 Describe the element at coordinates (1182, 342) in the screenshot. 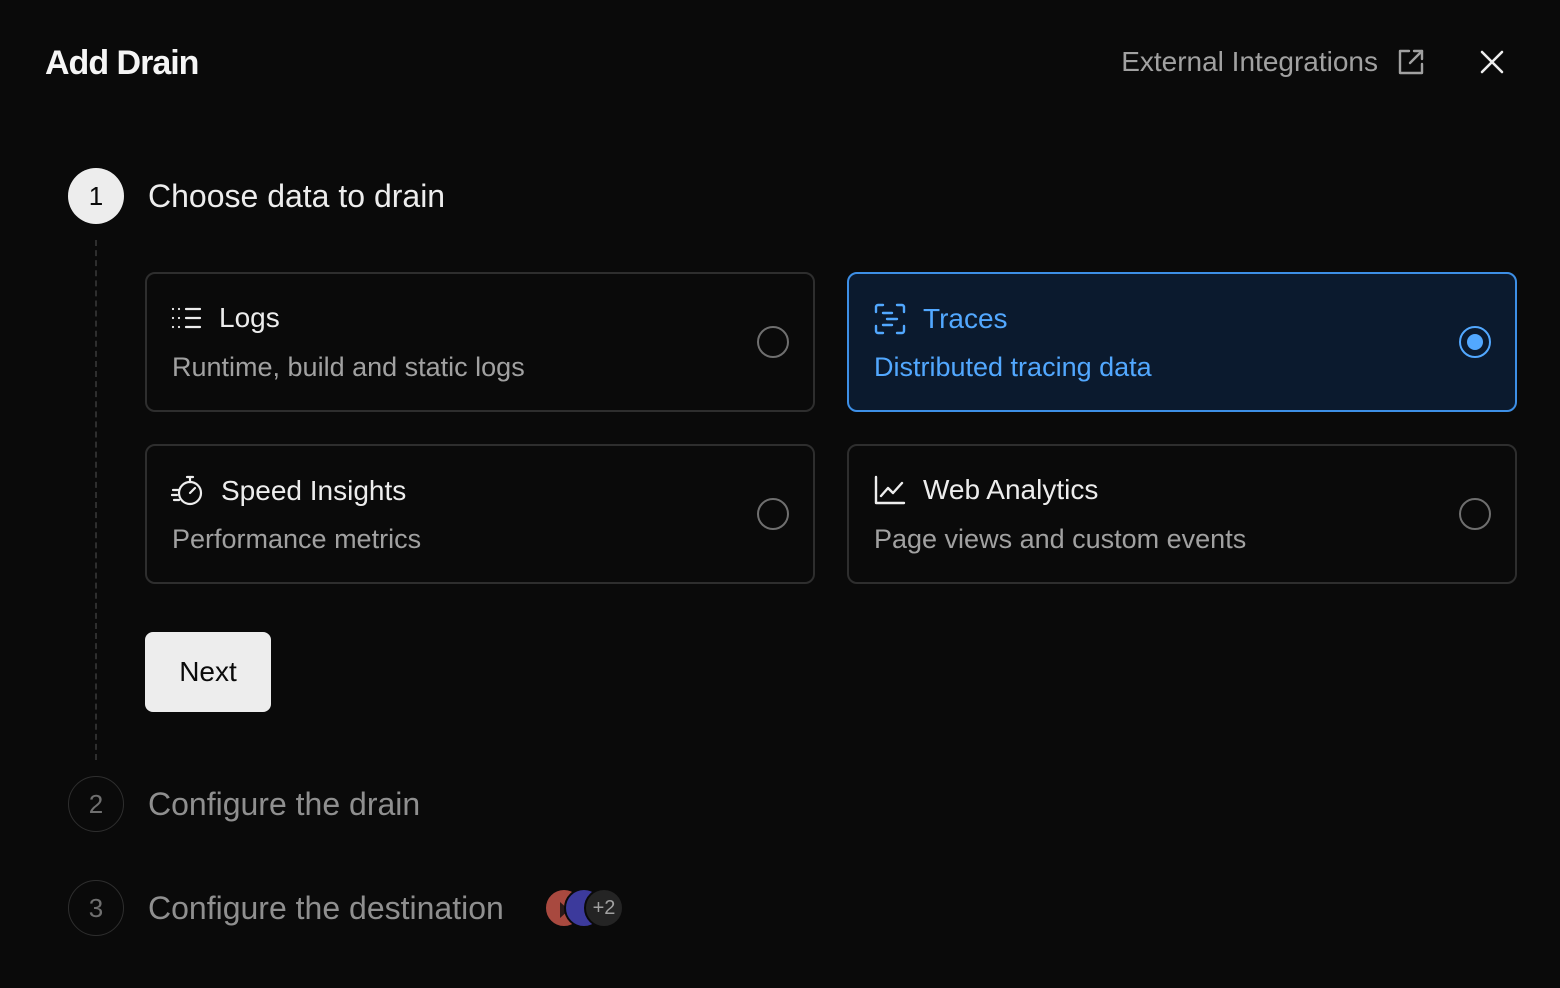

I see `option-card-traces: Traces Distributed tracing data` at that location.